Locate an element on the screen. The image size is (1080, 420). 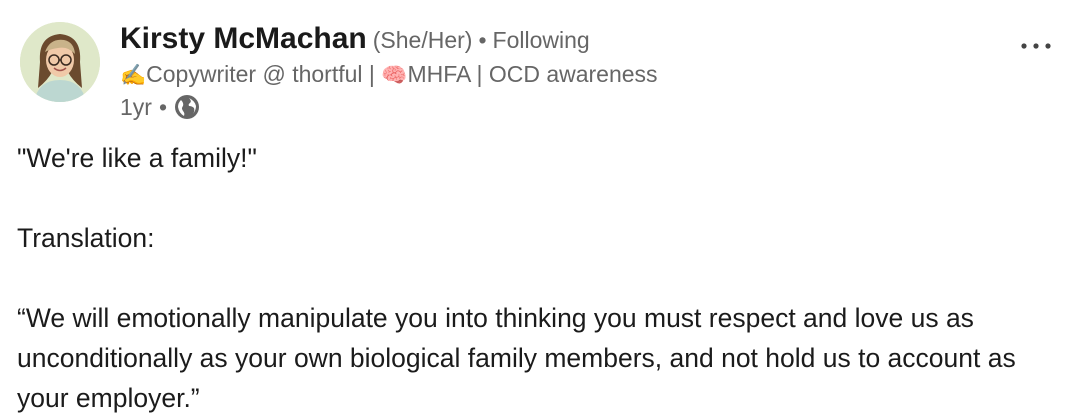
writing-hand-icon: ✍️ is located at coordinates (133, 75).